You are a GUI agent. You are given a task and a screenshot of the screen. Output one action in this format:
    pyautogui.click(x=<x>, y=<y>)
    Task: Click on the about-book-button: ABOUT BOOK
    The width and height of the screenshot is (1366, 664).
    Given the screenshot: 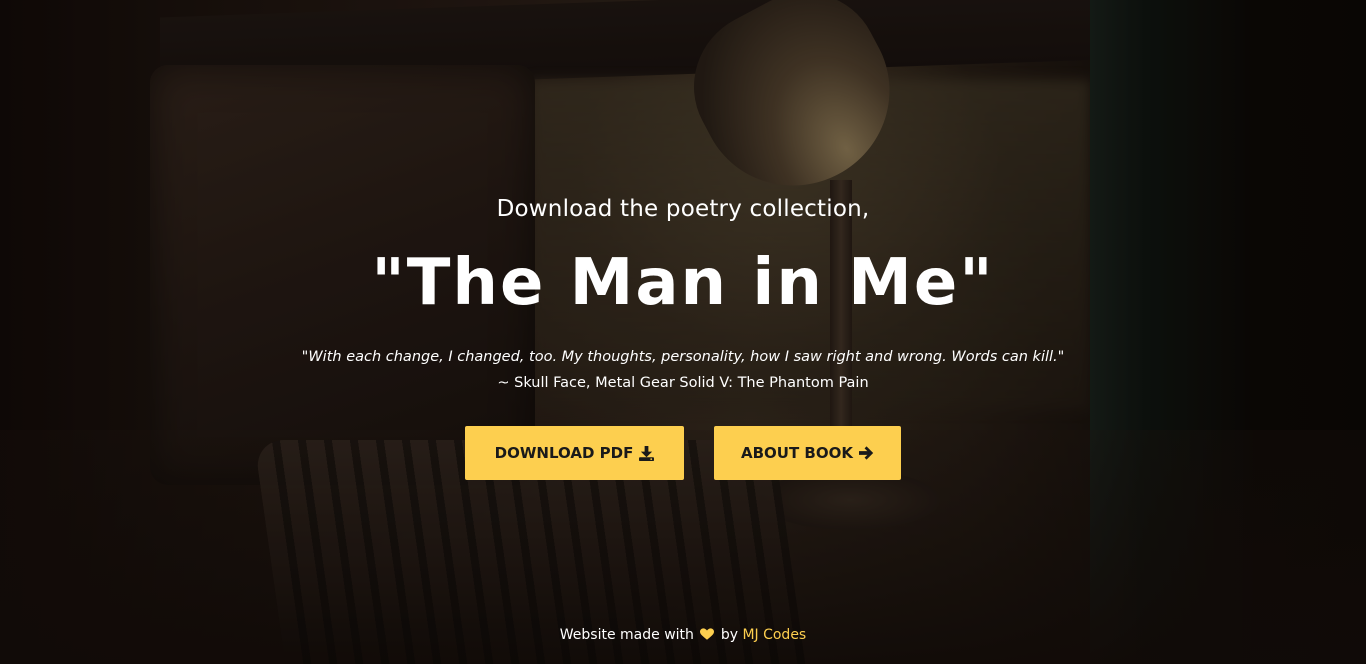 What is the action you would take?
    pyautogui.click(x=807, y=453)
    